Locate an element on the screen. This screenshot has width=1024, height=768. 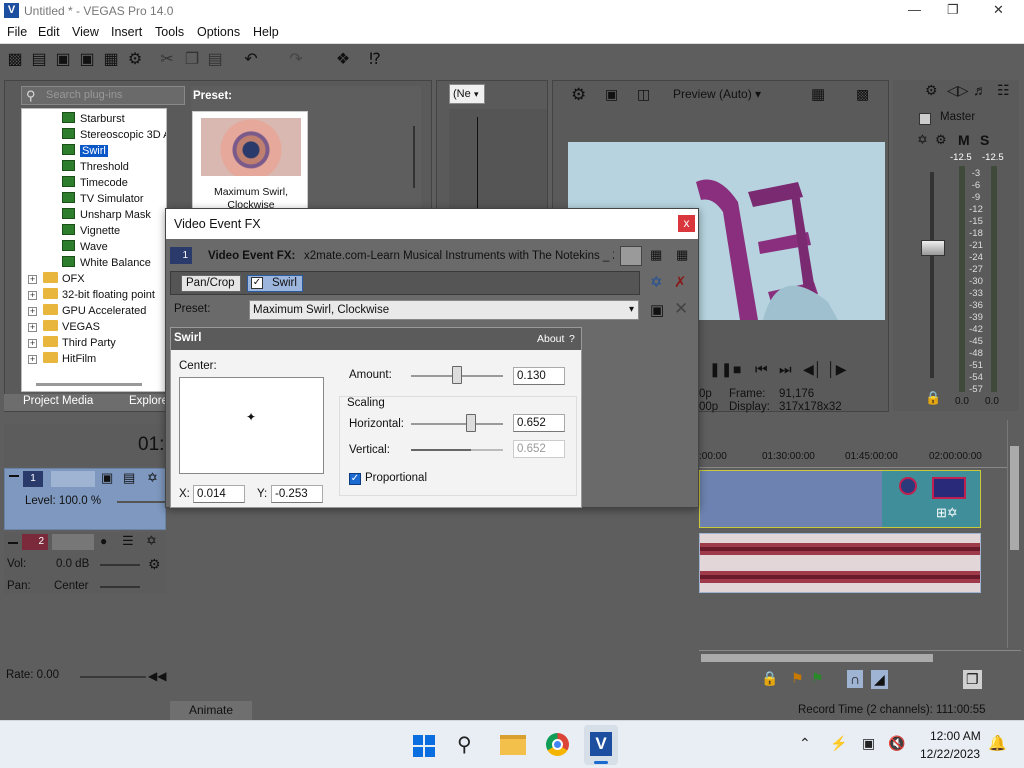
tree-item-threshold: Threshold is located at coordinates (95, 167).